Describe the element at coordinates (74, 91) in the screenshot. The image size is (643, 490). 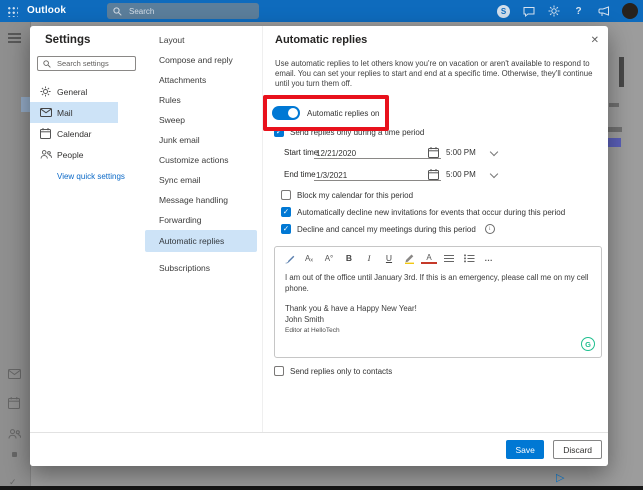
I see `sidebar-item-general: General` at that location.